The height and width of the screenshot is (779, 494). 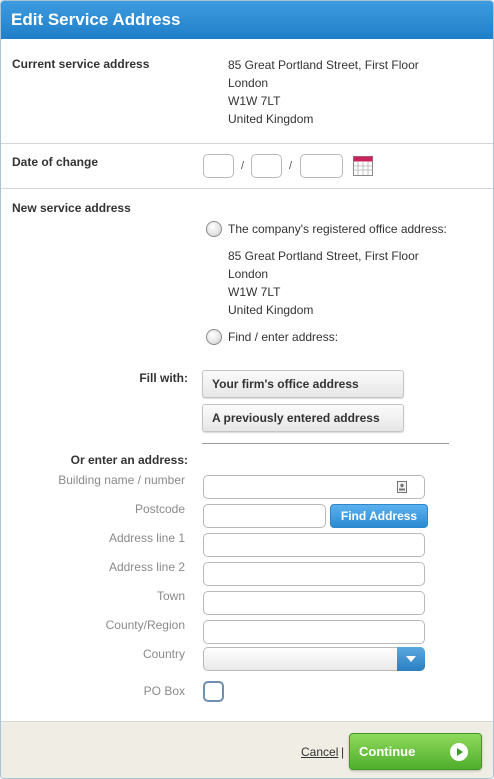 I want to click on postcode-input, so click(x=264, y=516).